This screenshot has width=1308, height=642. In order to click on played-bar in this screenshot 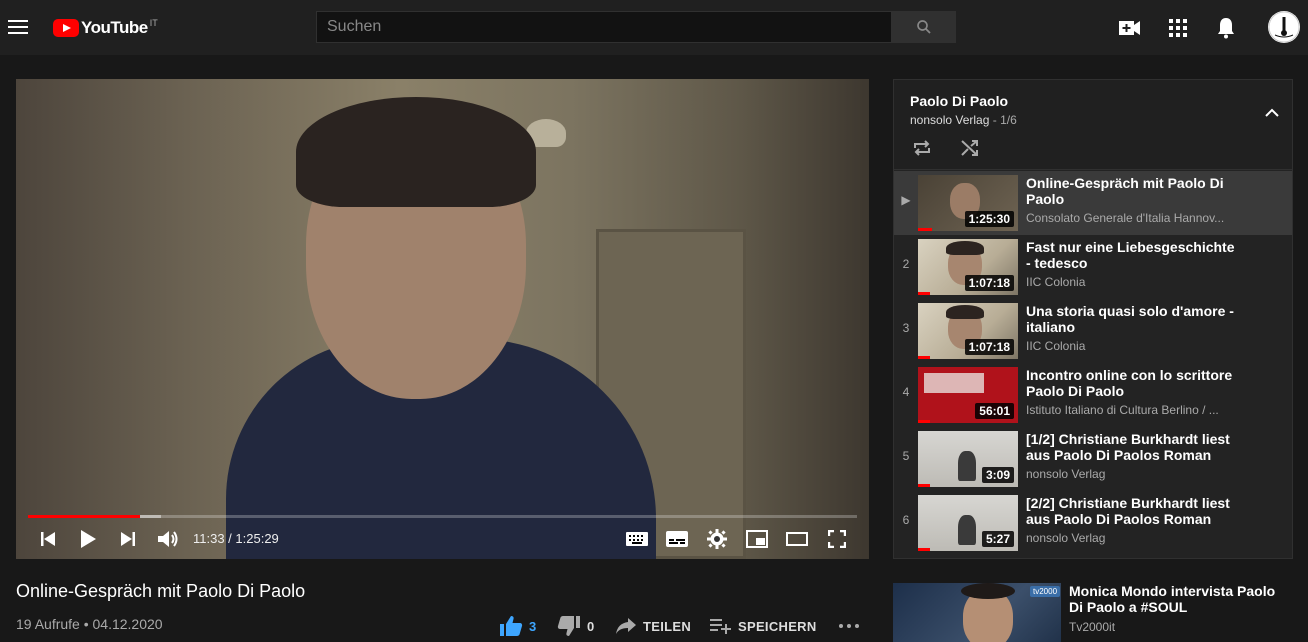, I will do `click(84, 516)`.